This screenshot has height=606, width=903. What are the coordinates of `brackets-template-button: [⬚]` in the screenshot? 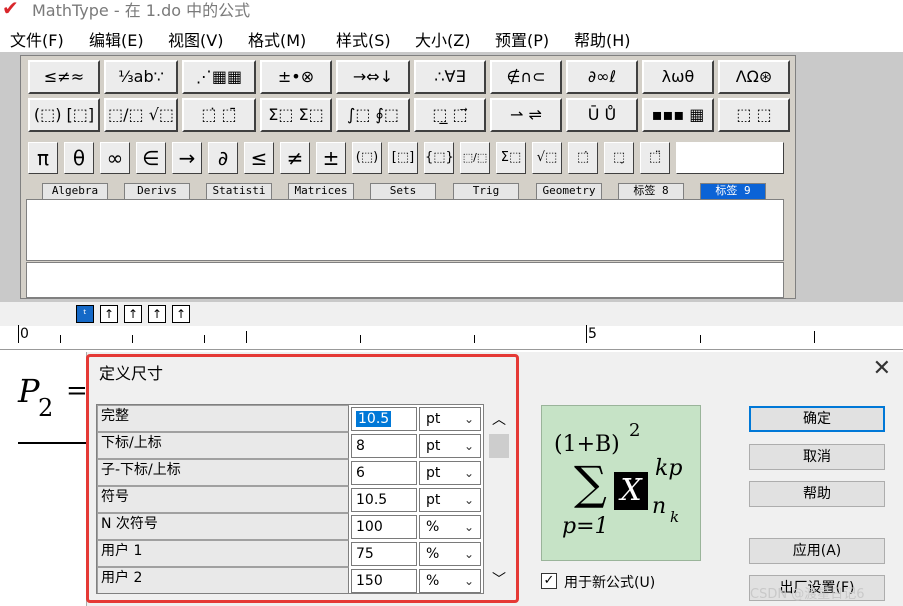 It's located at (403, 158).